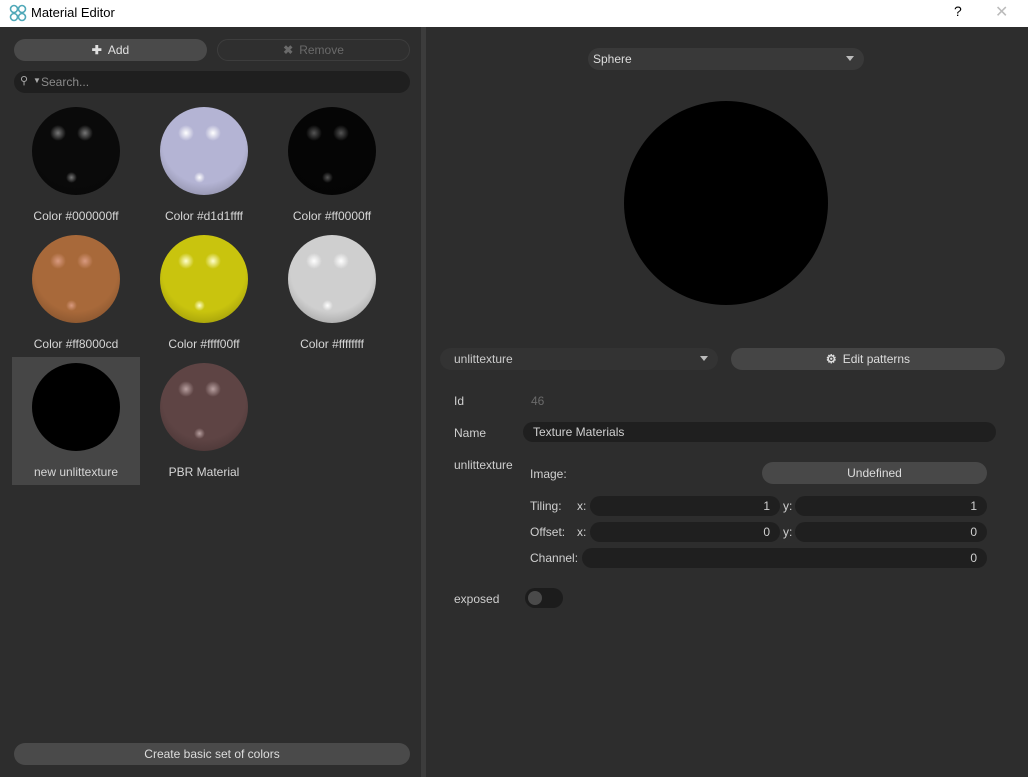 The height and width of the screenshot is (777, 1028). Describe the element at coordinates (204, 472) in the screenshot. I see `material-label: PBR Material` at that location.